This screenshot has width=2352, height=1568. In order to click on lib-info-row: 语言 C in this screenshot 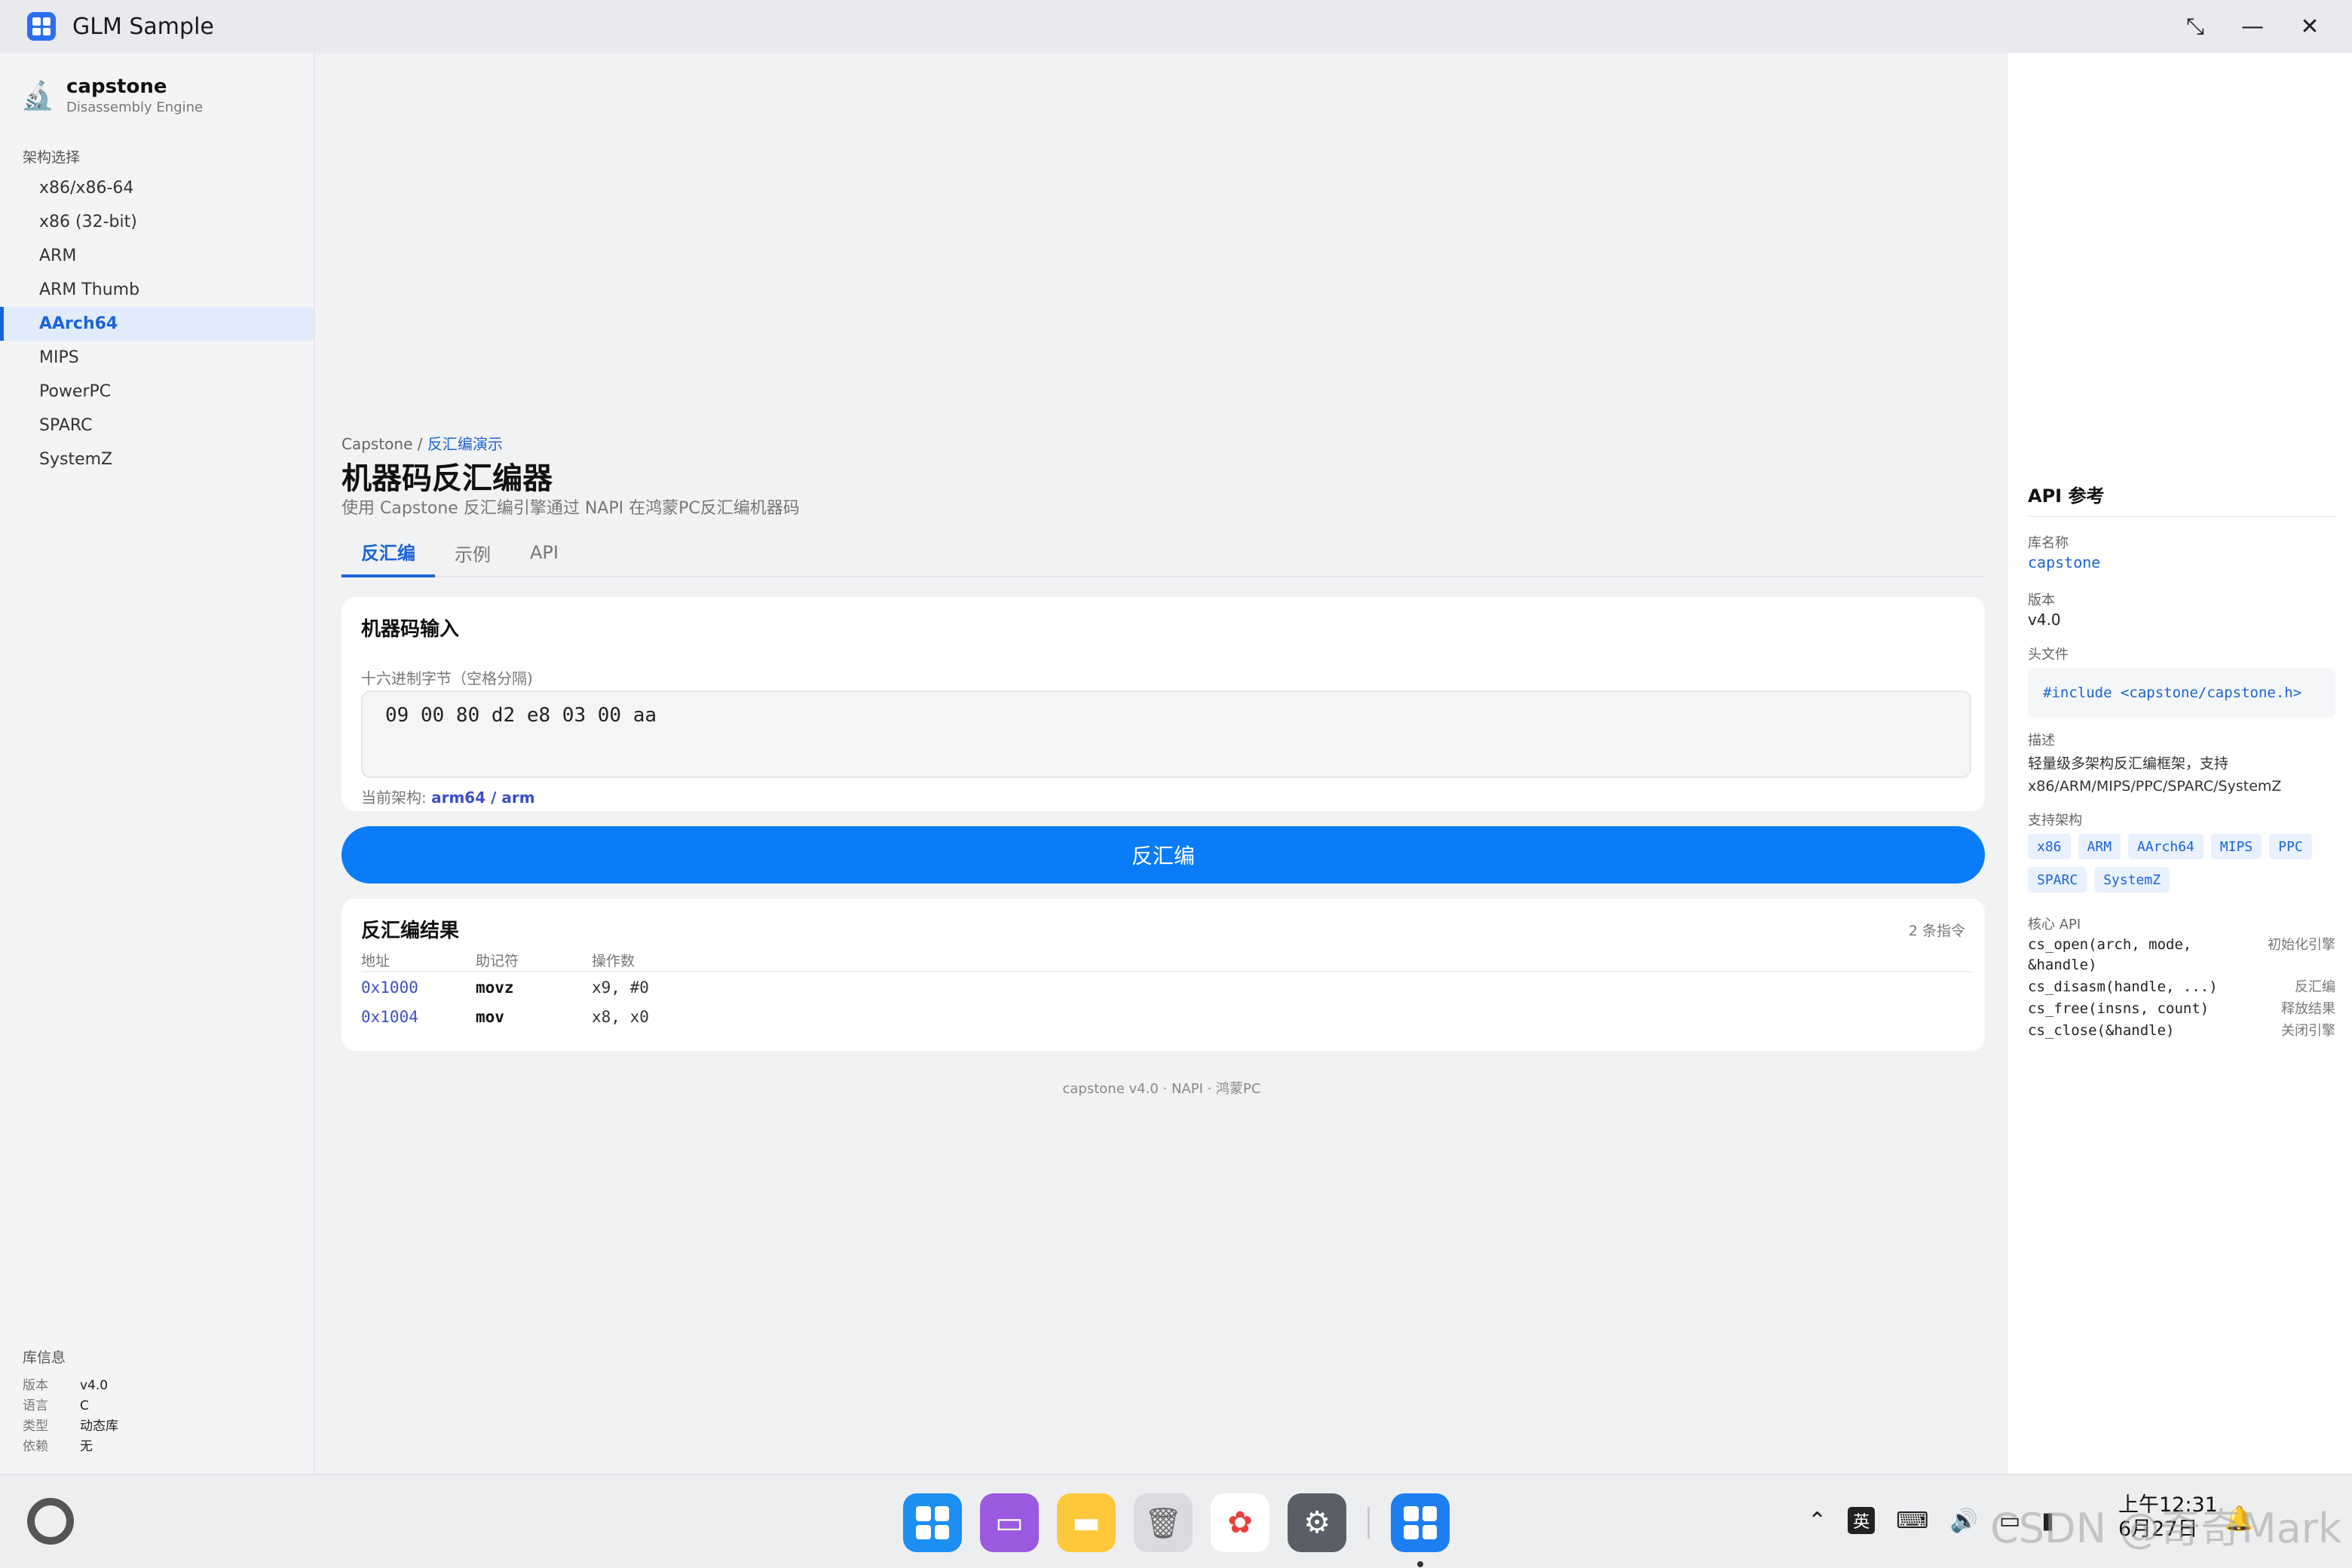, I will do `click(56, 1405)`.